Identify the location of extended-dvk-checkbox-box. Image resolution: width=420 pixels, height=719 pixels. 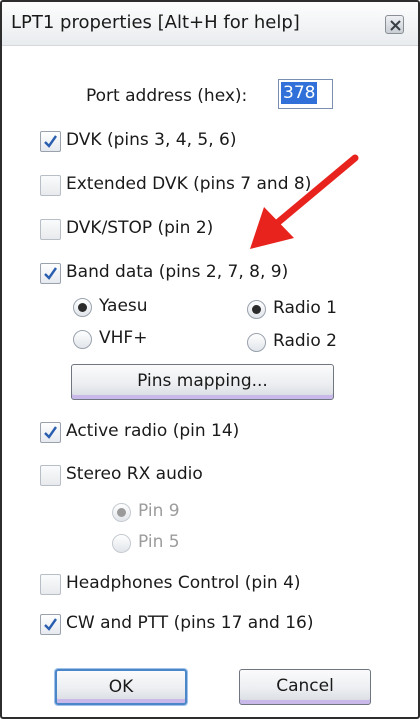
(50, 185).